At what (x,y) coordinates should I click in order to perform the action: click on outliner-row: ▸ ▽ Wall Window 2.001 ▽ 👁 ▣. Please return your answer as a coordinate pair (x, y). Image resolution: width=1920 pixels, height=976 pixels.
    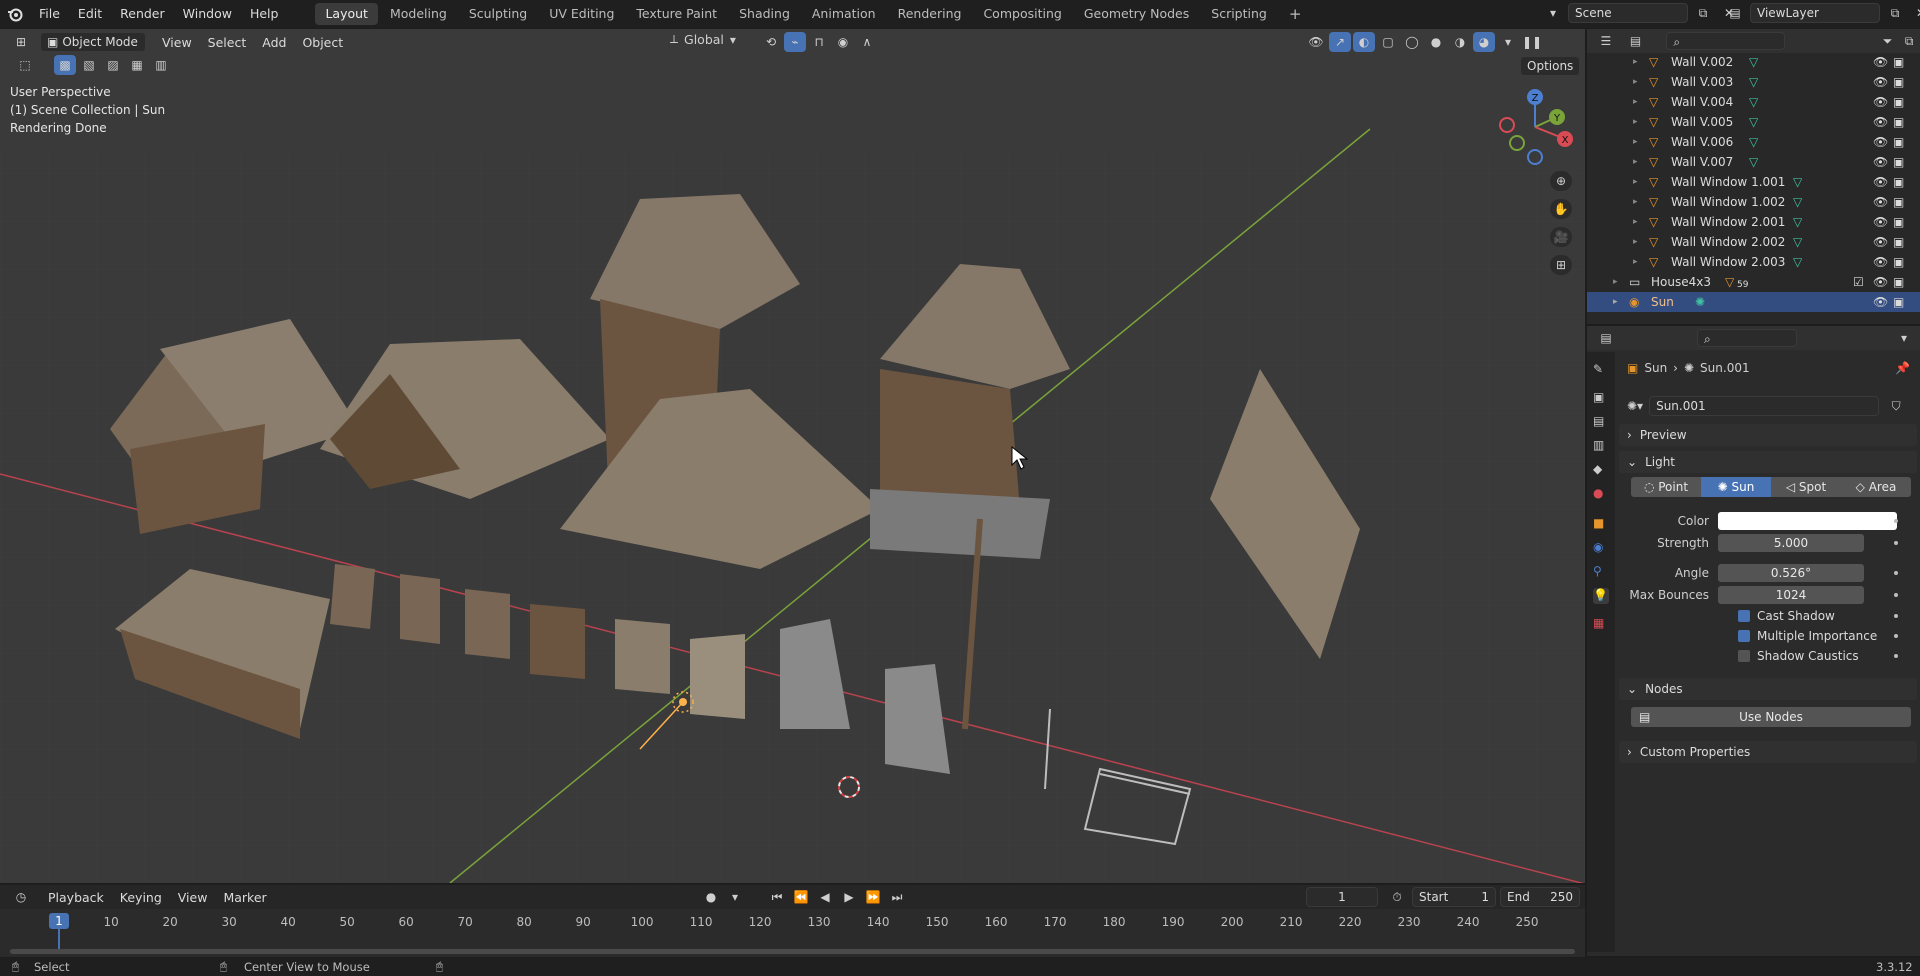
    Looking at the image, I should click on (1753, 222).